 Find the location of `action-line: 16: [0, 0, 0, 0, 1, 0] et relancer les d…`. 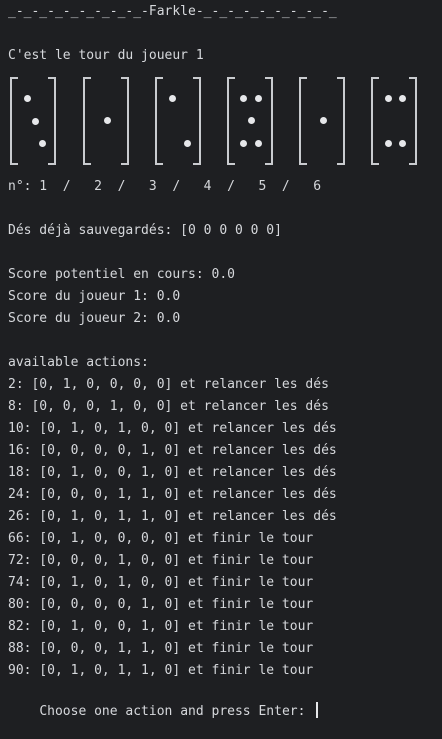

action-line: 16: [0, 0, 0, 0, 1, 0] et relancer les d… is located at coordinates (172, 450).